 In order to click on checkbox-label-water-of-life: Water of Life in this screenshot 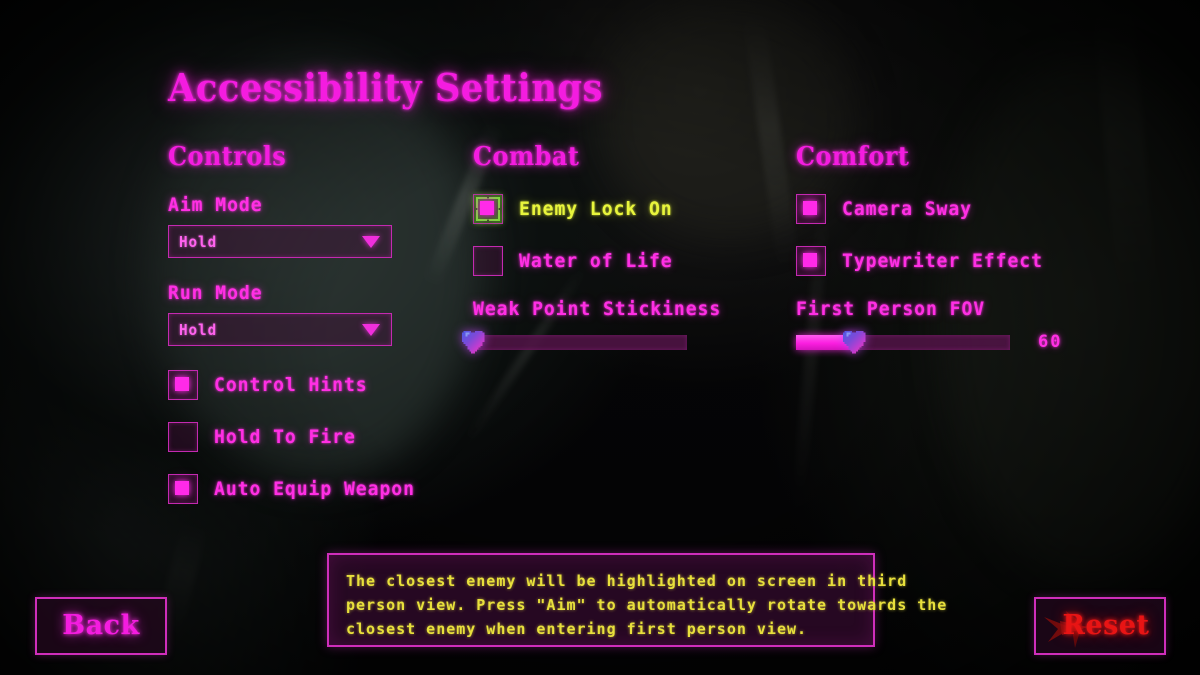, I will do `click(596, 261)`.